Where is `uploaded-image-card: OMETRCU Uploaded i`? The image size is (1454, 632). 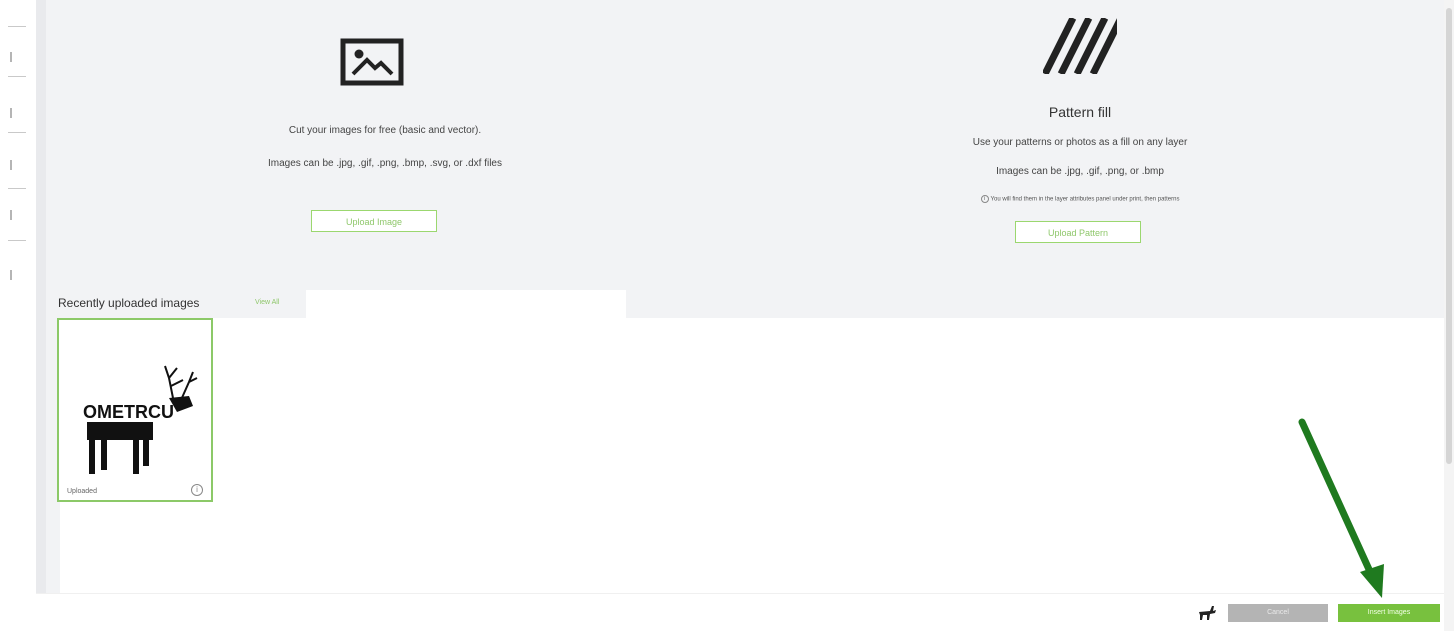 uploaded-image-card: OMETRCU Uploaded i is located at coordinates (135, 410).